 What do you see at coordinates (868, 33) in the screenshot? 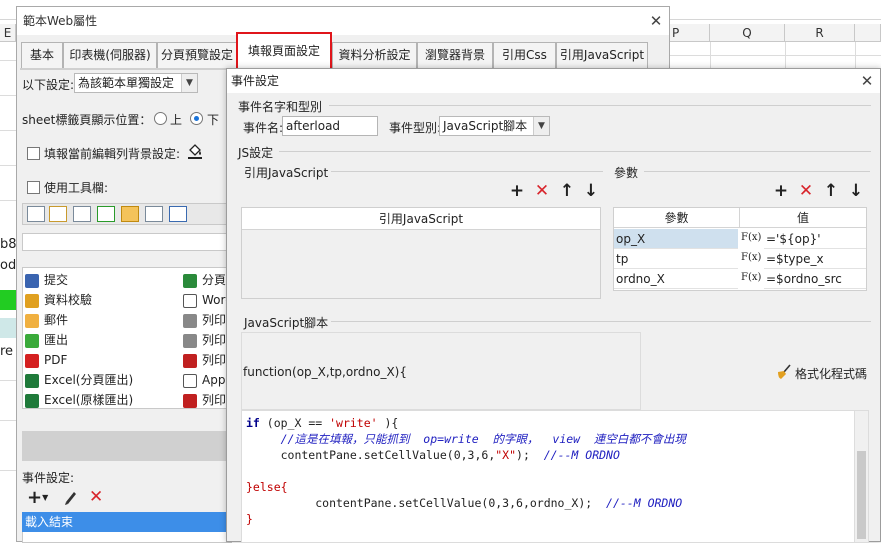
I see `column-header-s` at bounding box center [868, 33].